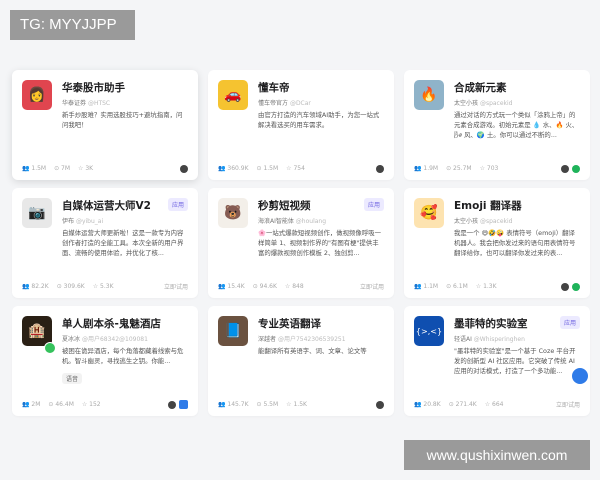 The height and width of the screenshot is (480, 600). I want to click on favorites-count: ☆ 3K, so click(86, 168).